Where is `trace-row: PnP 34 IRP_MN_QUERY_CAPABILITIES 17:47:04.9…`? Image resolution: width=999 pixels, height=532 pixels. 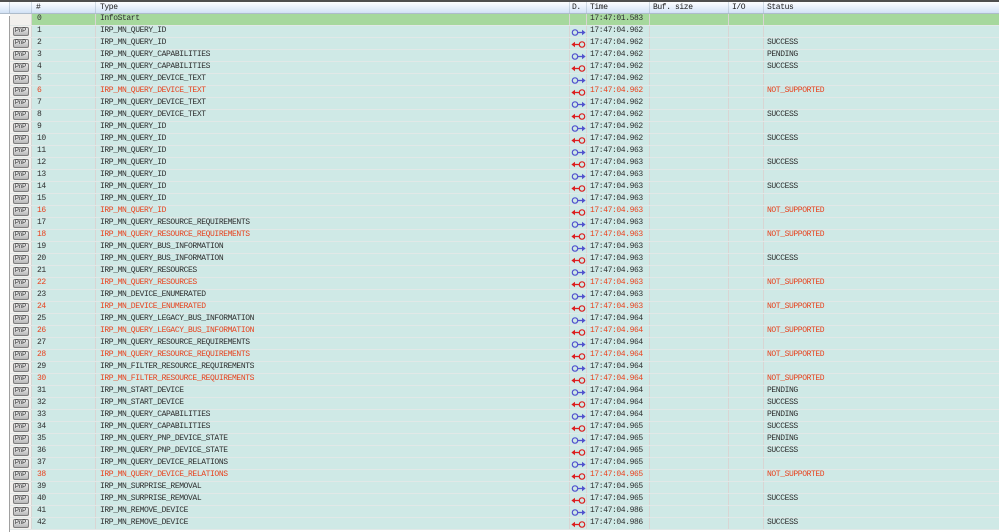
trace-row: PnP 34 IRP_MN_QUERY_CAPABILITIES 17:47:04.9… is located at coordinates (504, 428).